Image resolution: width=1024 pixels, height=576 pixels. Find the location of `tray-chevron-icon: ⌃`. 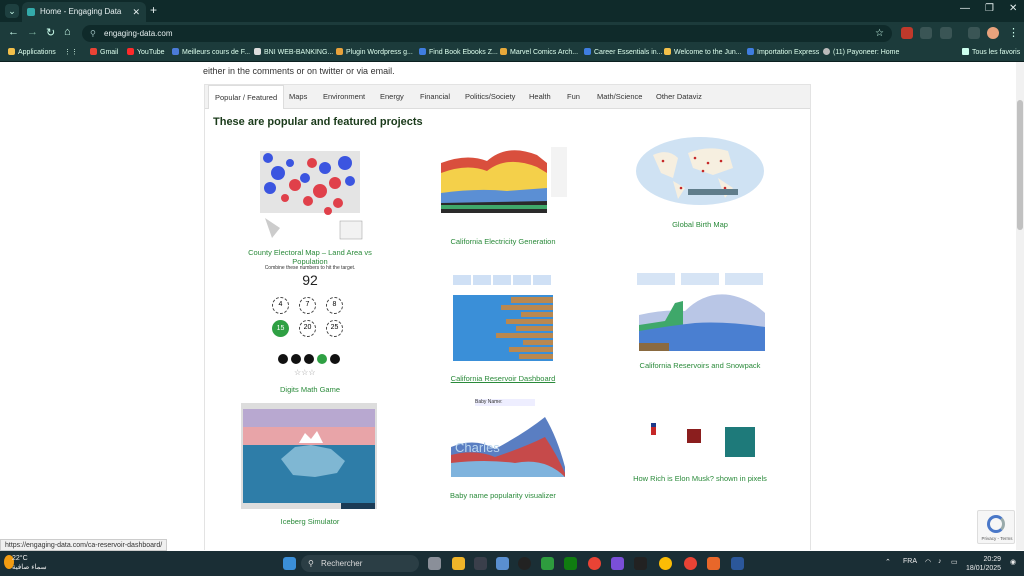

tray-chevron-icon: ⌃ is located at coordinates (888, 562).